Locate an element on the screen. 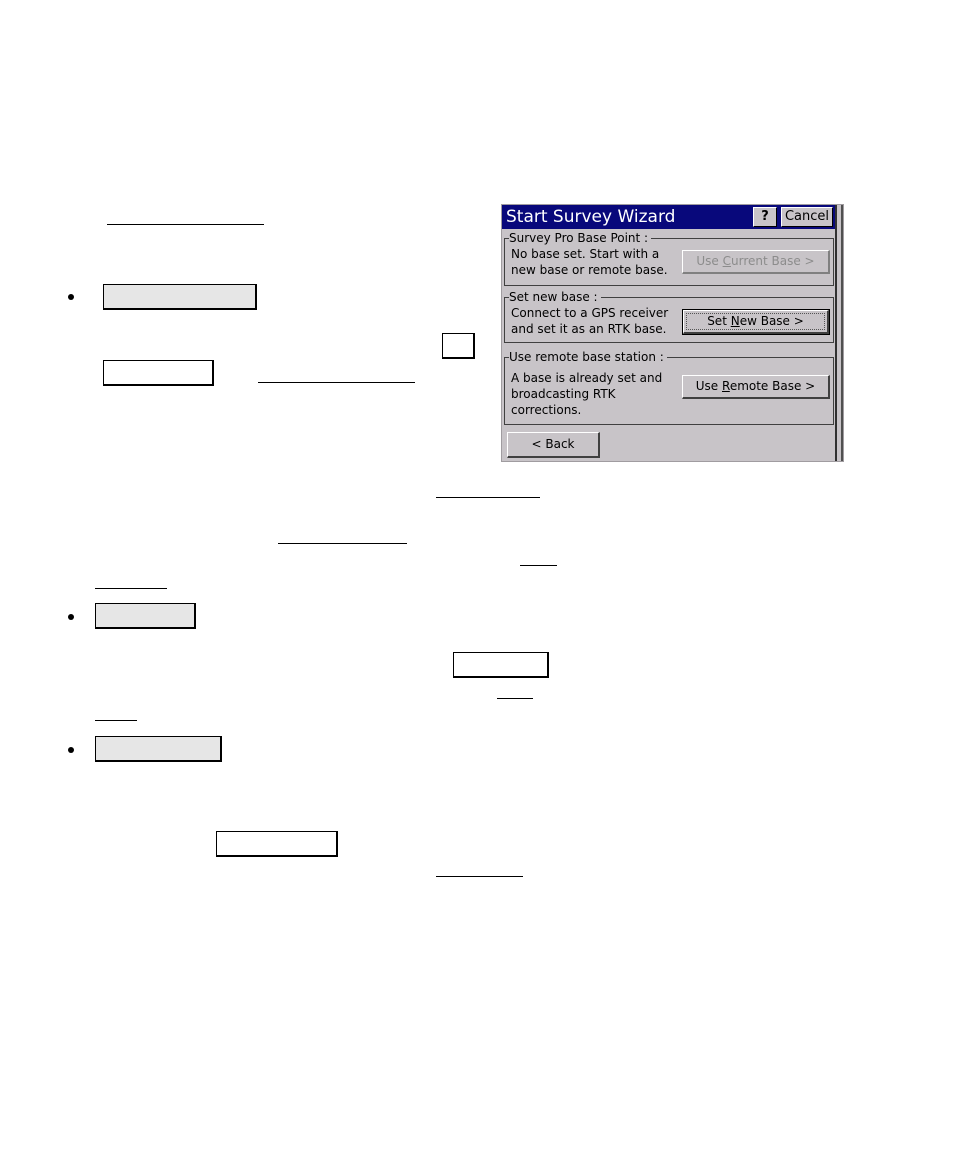 This screenshot has height=1159, width=954. use-current-base-button: Use Current Base > is located at coordinates (756, 262).